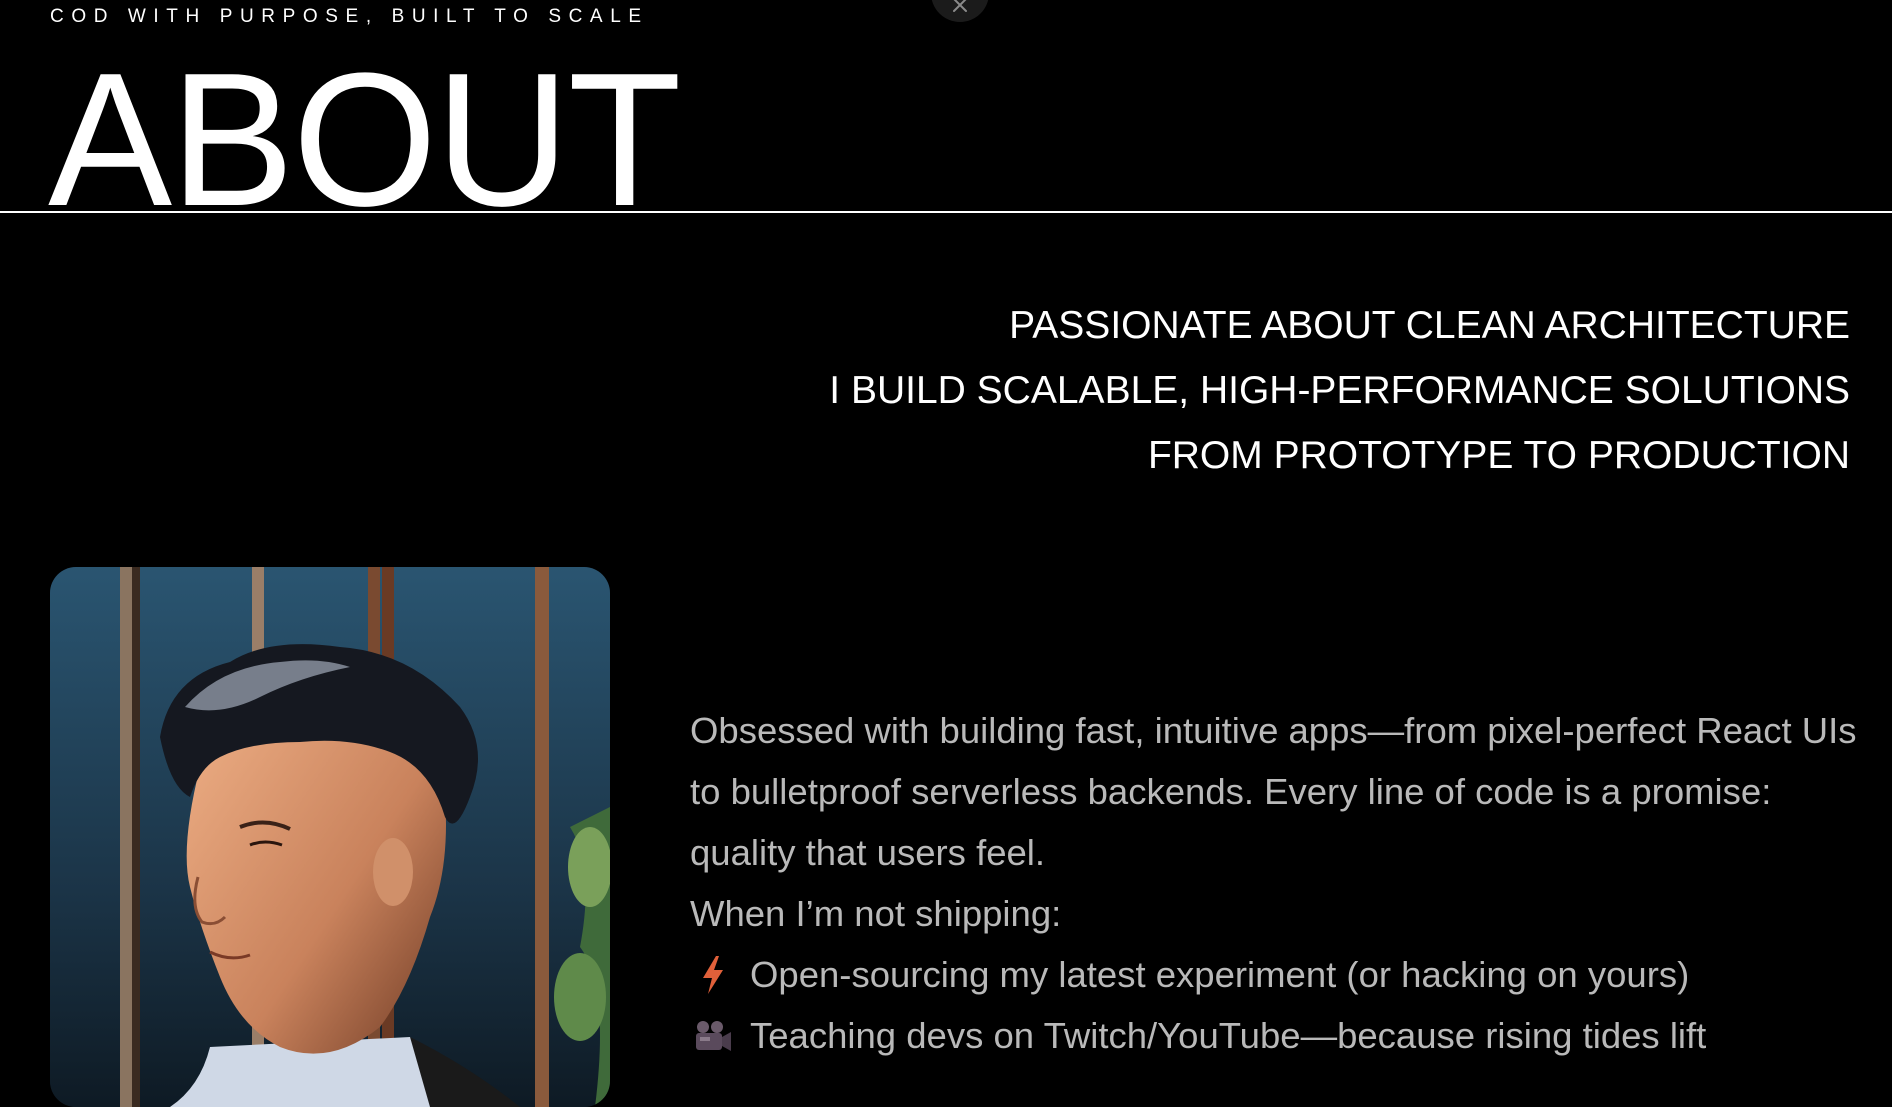 The image size is (1892, 1107). I want to click on close-button, so click(960, 11).